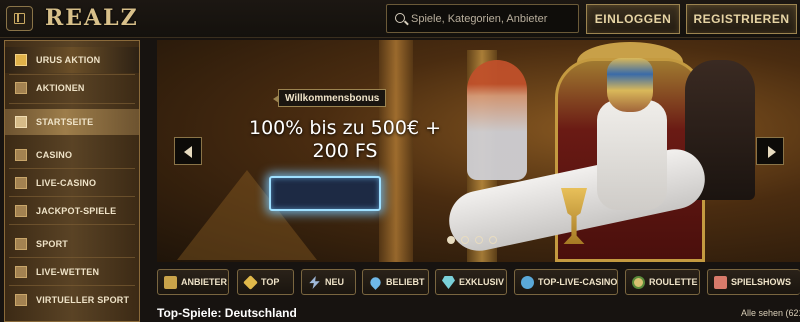 Image resolution: width=800 pixels, height=322 pixels. I want to click on see-all-link: Alle sehen (621), so click(770, 313).